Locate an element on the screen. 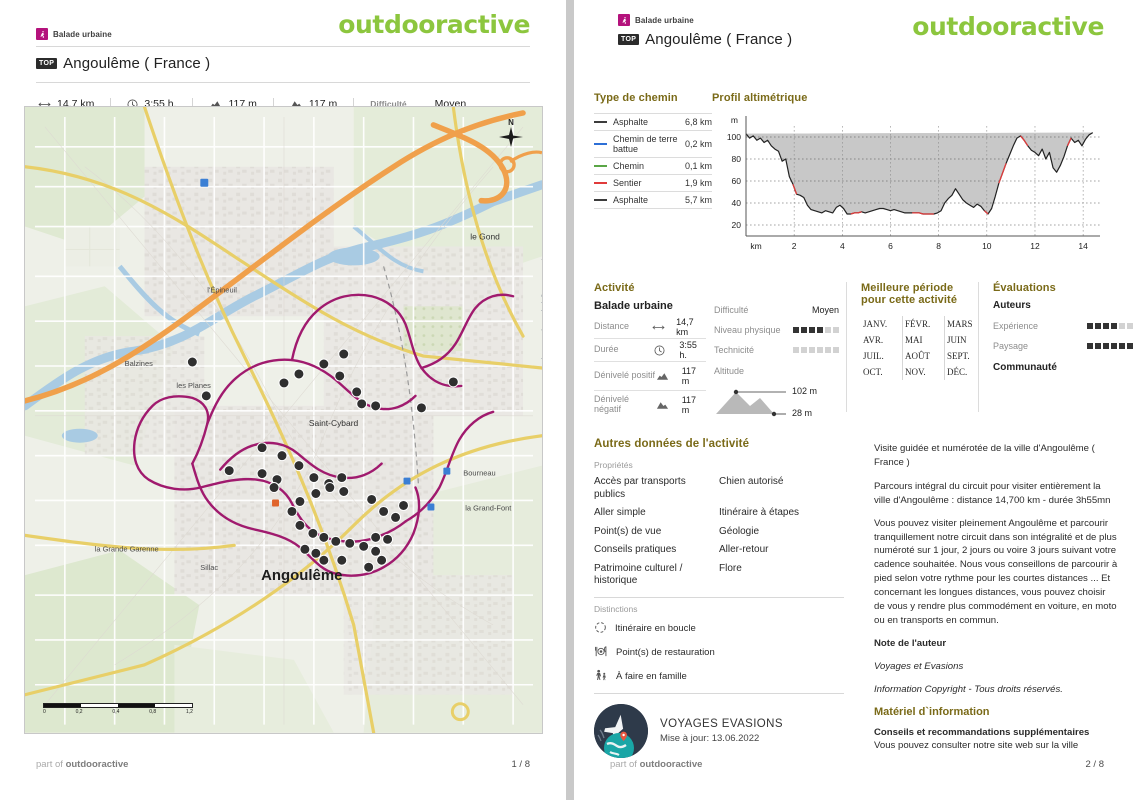 The image size is (1140, 800). svg-text: 10 is located at coordinates (987, 246).